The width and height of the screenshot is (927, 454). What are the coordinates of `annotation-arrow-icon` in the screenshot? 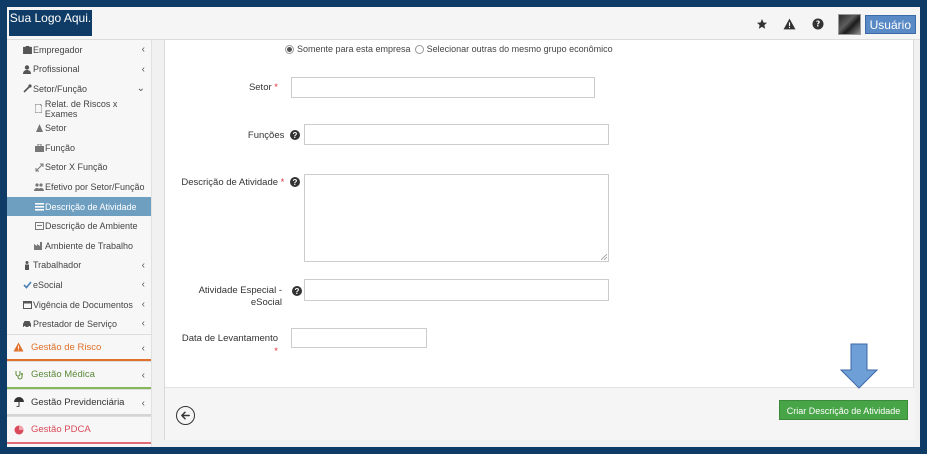 It's located at (859, 366).